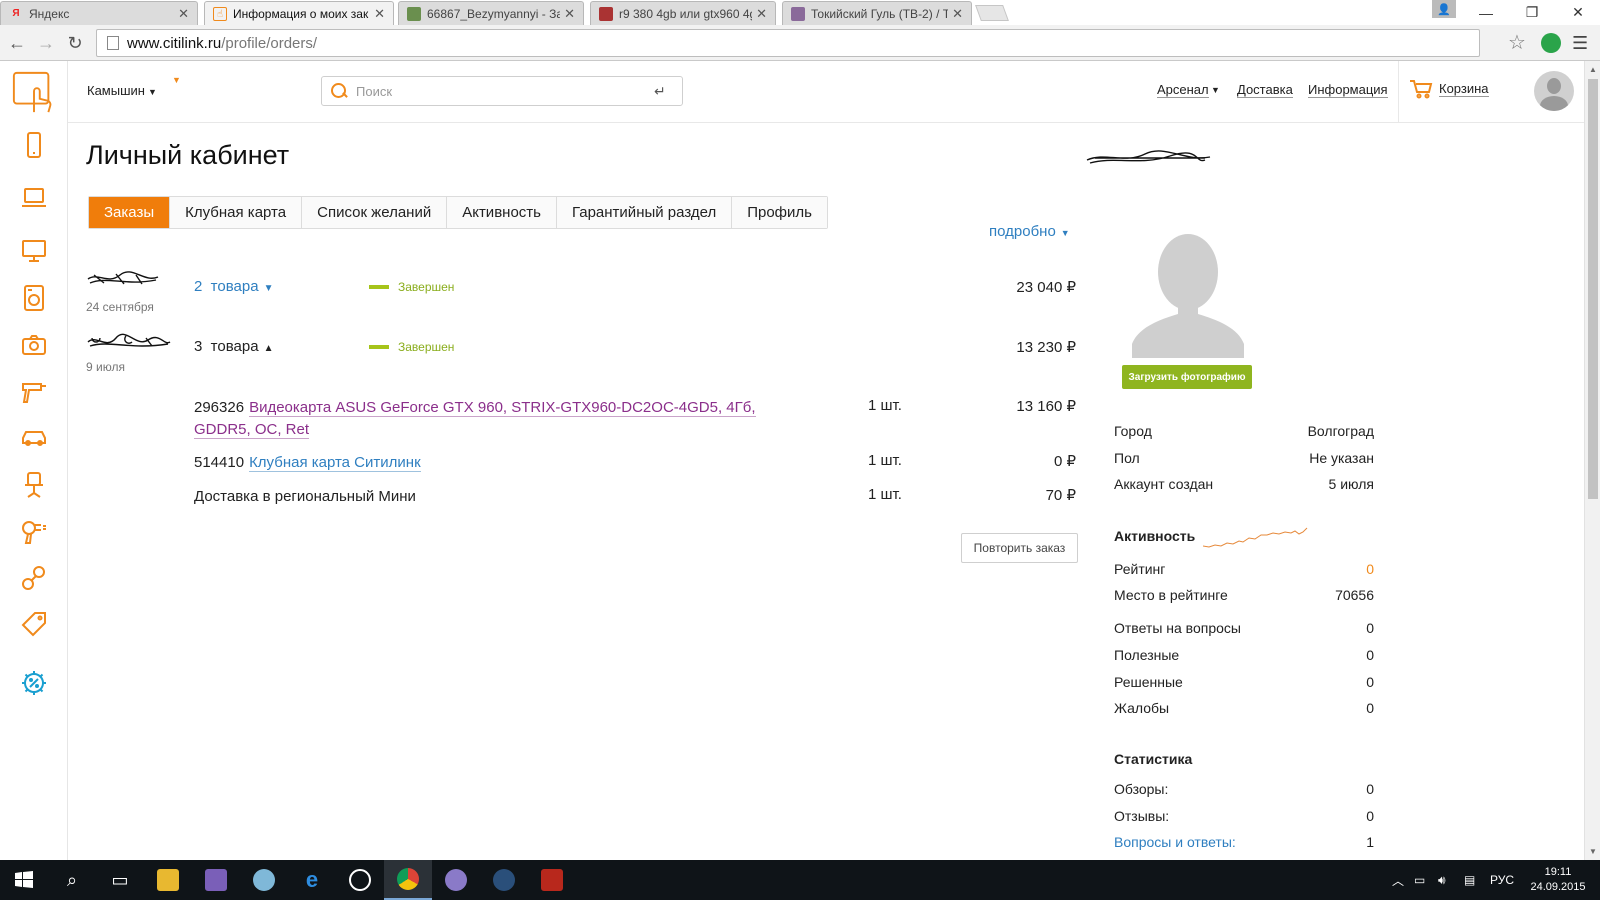 Image resolution: width=1600 pixels, height=900 pixels. Describe the element at coordinates (1502, 880) in the screenshot. I see `language-indicator: РУС` at that location.